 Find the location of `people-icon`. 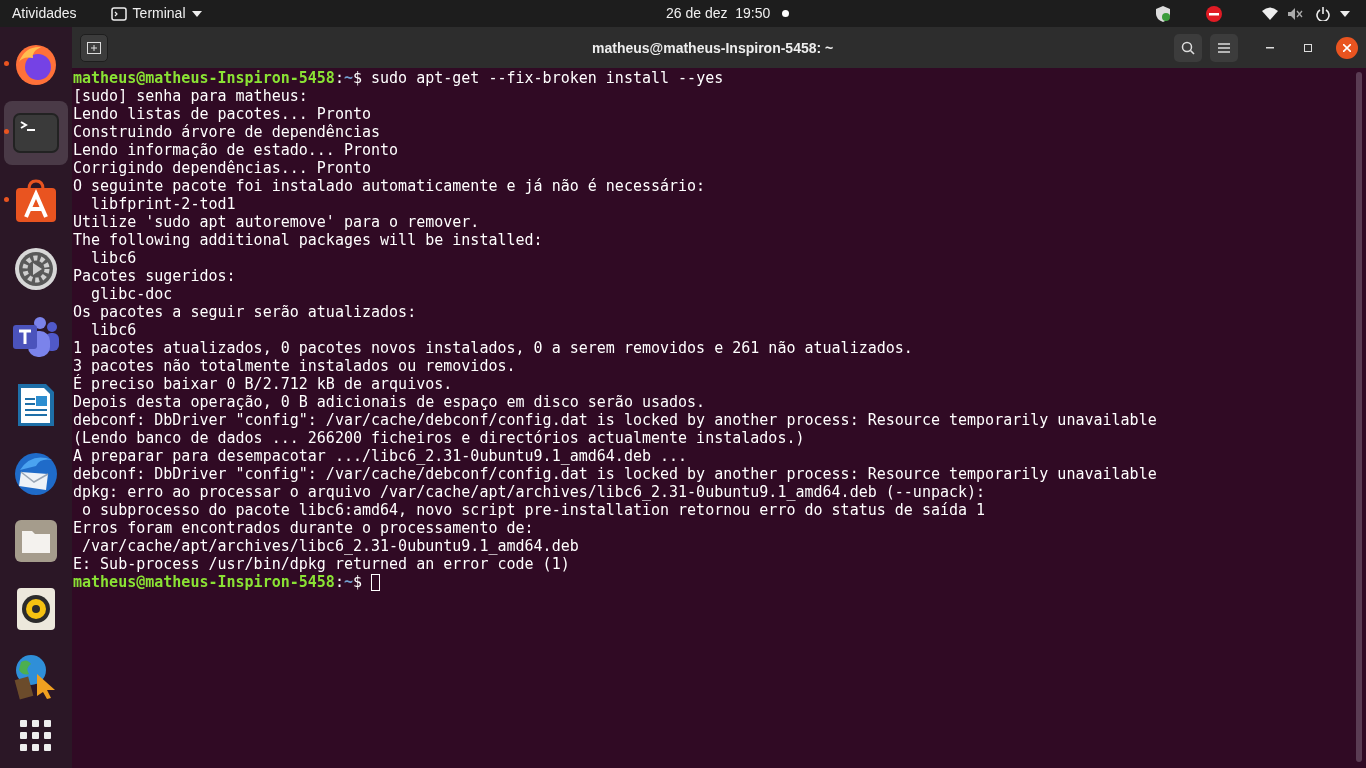

people-icon is located at coordinates (36, 337).